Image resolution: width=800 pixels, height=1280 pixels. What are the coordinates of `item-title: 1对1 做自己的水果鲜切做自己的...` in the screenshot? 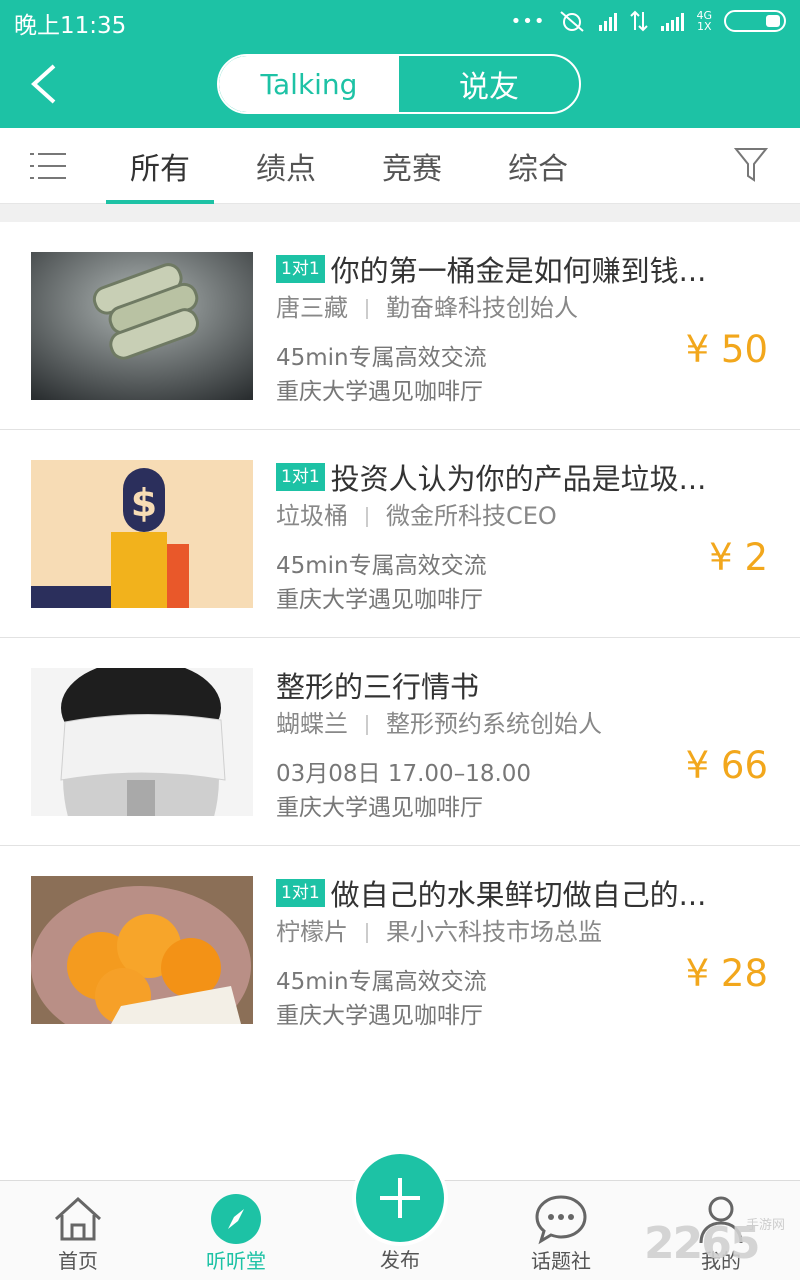 It's located at (526, 893).